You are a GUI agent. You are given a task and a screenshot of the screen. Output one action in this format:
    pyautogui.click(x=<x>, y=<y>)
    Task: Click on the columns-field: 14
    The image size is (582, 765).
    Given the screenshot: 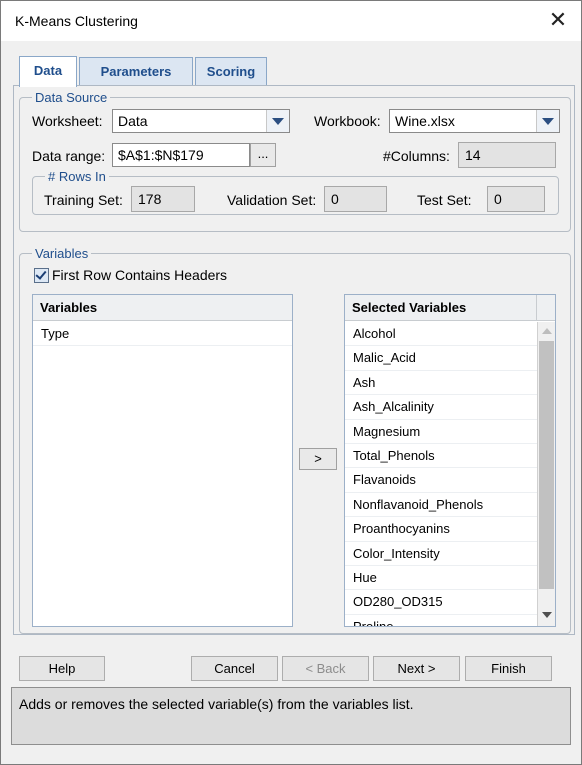 What is the action you would take?
    pyautogui.click(x=507, y=155)
    